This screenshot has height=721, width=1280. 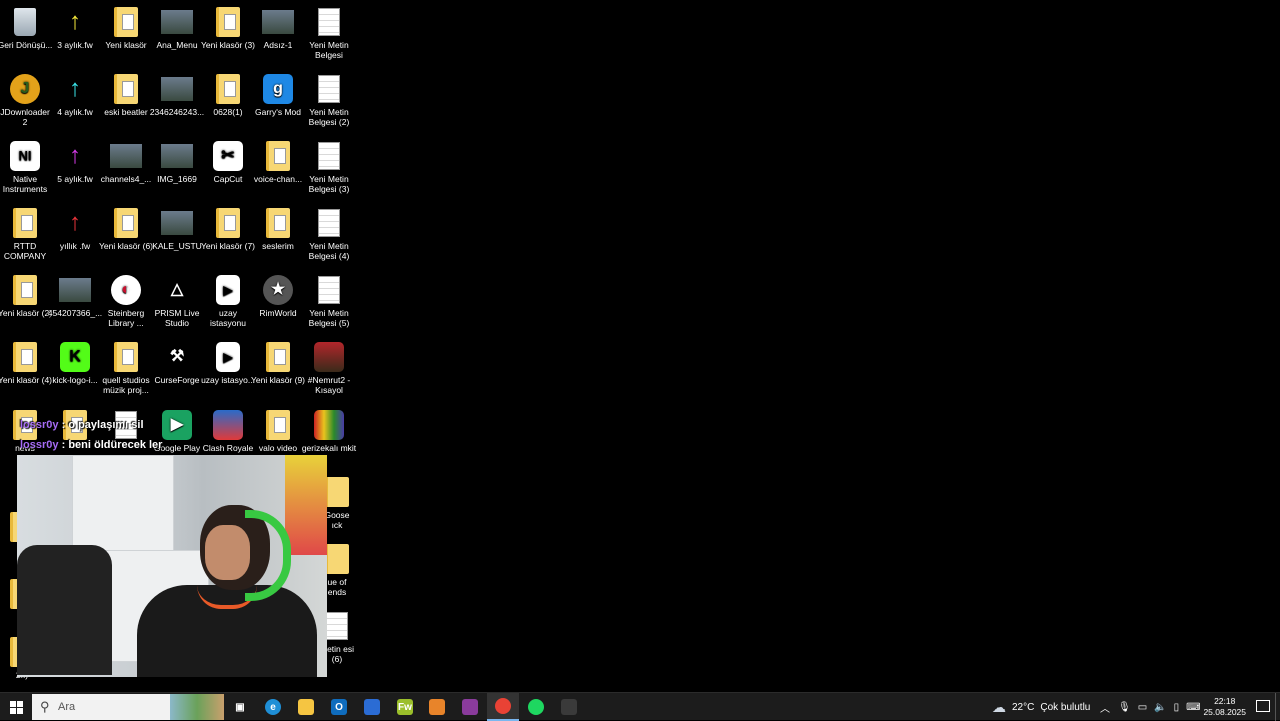 What do you see at coordinates (278, 226) in the screenshot?
I see `desktop-icon: seslerim` at bounding box center [278, 226].